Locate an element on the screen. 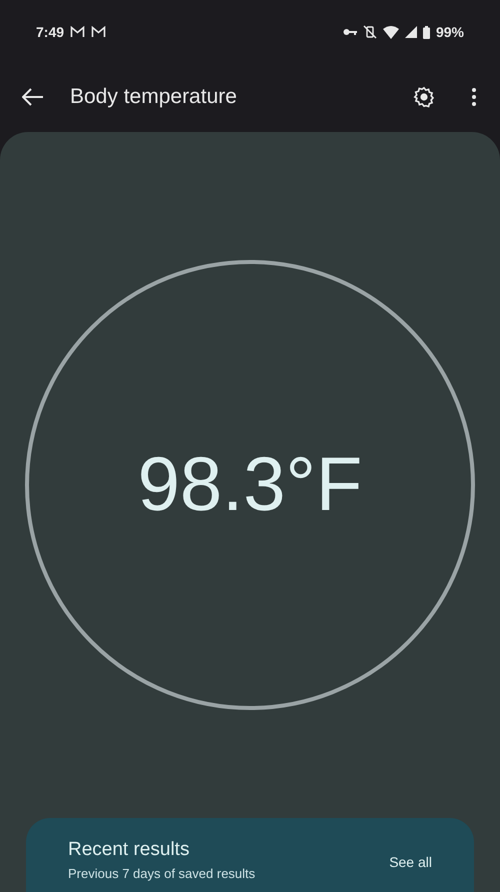 Image resolution: width=500 pixels, height=892 pixels. screen-title: Body temperature is located at coordinates (153, 97).